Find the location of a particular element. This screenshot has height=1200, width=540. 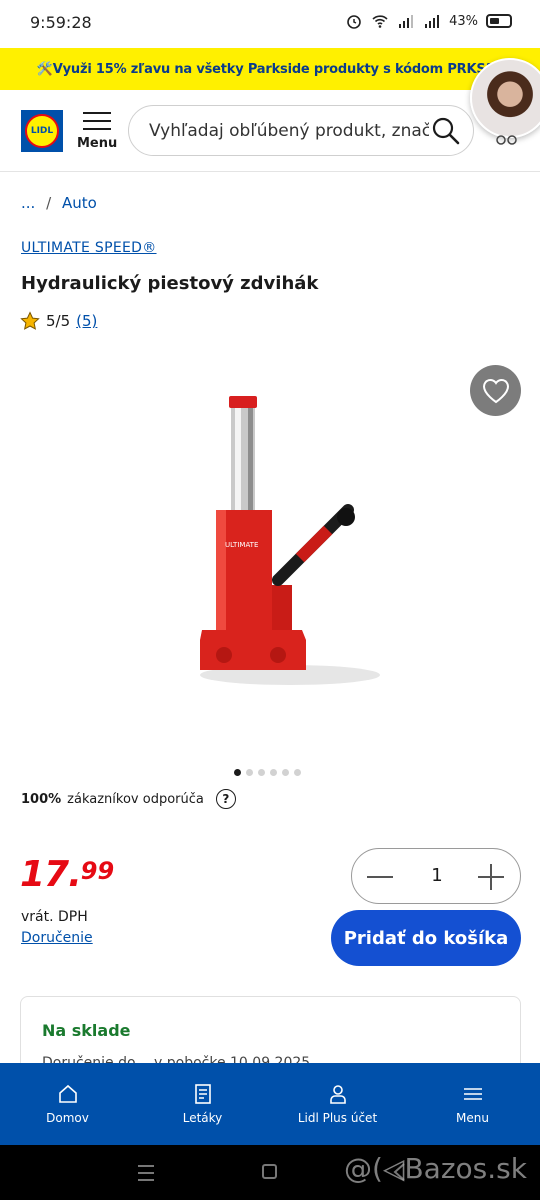

user-icon is located at coordinates (337, 1094).